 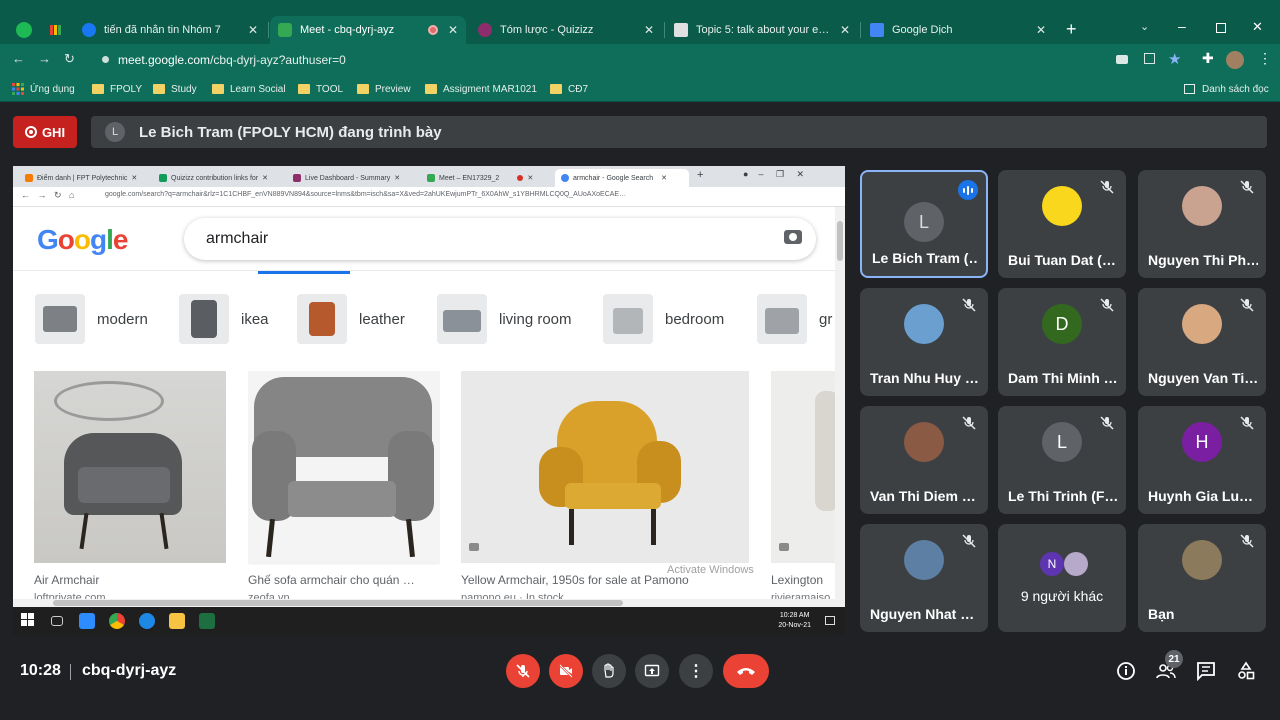 What do you see at coordinates (344, 487) in the screenshot?
I see `image-result: Ghế sofa armchair cho quán … zeofa.vn` at bounding box center [344, 487].